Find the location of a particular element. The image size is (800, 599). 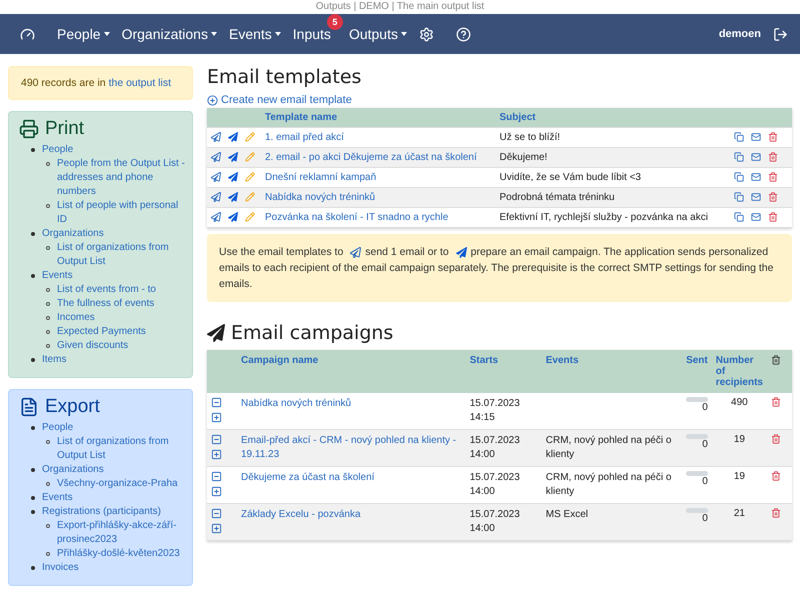

template-link: 1. email před akcí is located at coordinates (378, 137).